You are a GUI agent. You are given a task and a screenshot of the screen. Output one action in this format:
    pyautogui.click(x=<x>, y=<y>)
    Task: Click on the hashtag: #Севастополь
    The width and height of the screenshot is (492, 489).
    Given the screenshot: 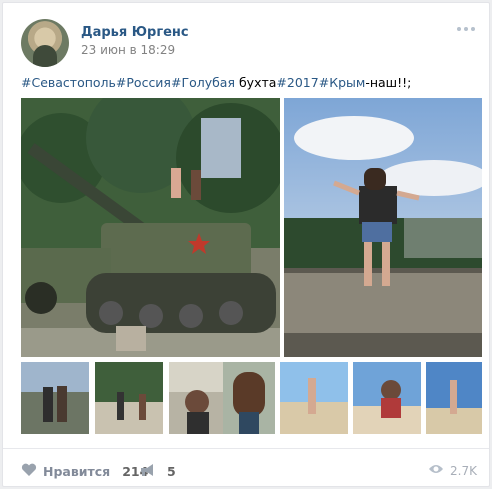 What is the action you would take?
    pyautogui.click(x=68, y=82)
    